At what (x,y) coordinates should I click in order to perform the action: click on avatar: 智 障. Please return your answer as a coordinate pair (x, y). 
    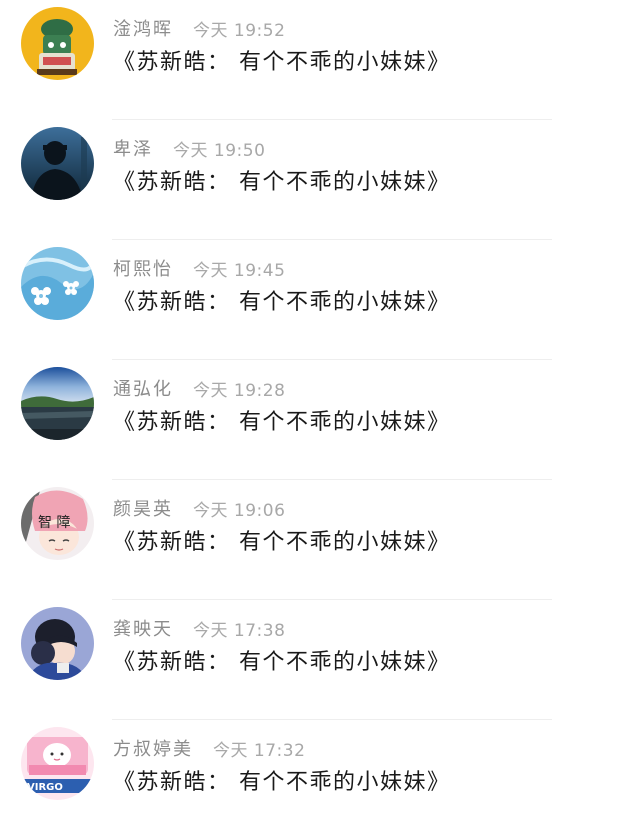
    Looking at the image, I should click on (57, 523).